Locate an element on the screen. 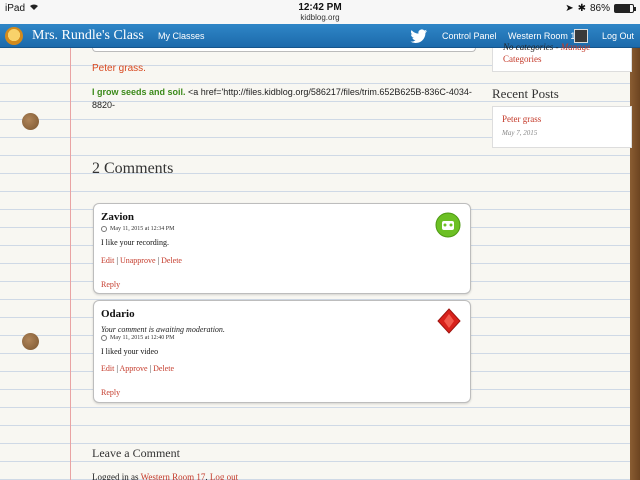 This screenshot has height=480, width=640. comment-date: May 11, 2015 at 12:40 PM is located at coordinates (137, 338).